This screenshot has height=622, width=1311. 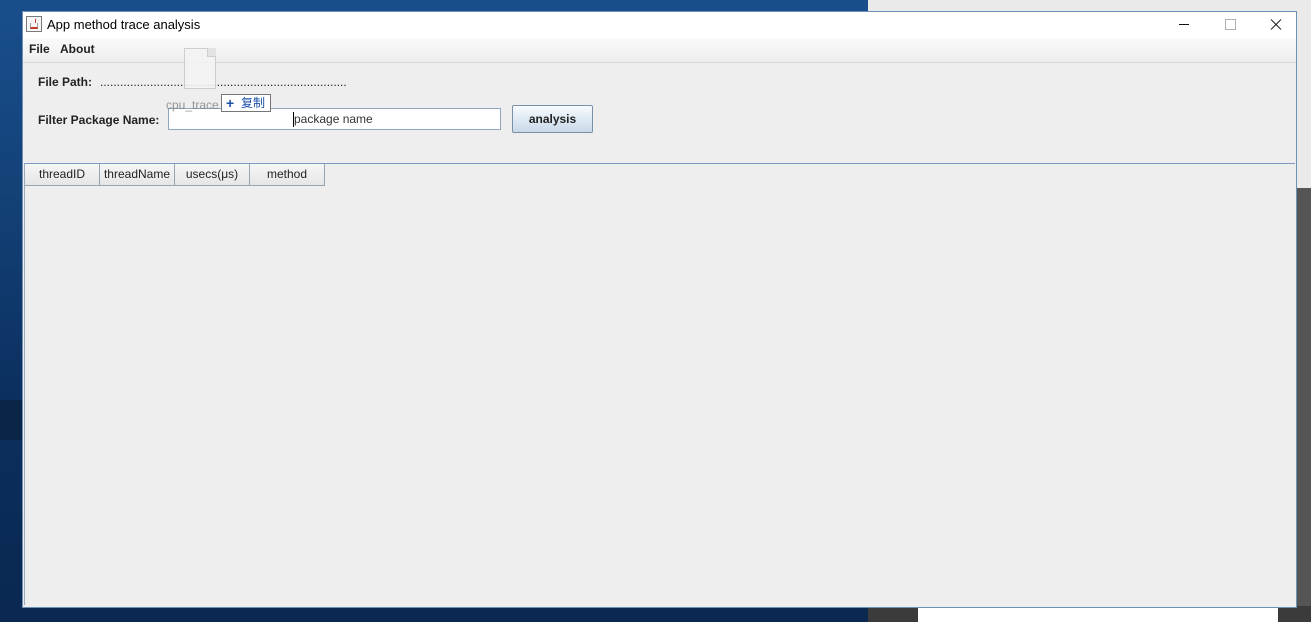 What do you see at coordinates (1184, 25) in the screenshot?
I see `minimize-button` at bounding box center [1184, 25].